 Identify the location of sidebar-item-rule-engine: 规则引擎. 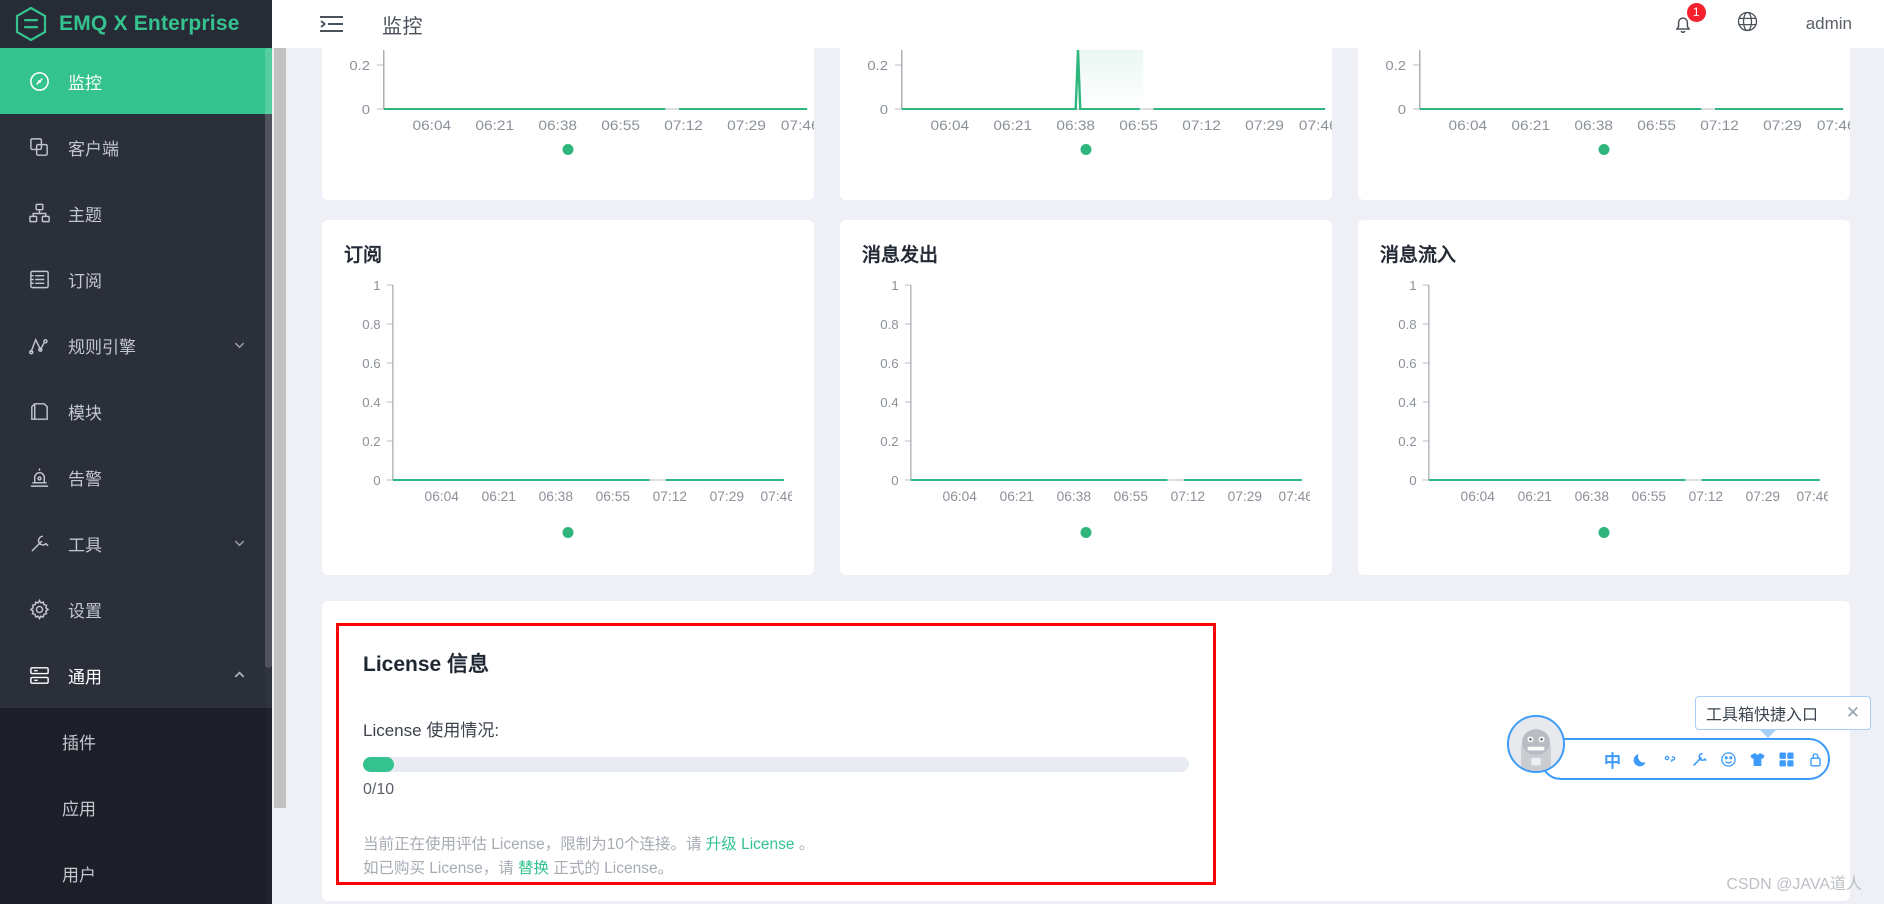
(136, 345).